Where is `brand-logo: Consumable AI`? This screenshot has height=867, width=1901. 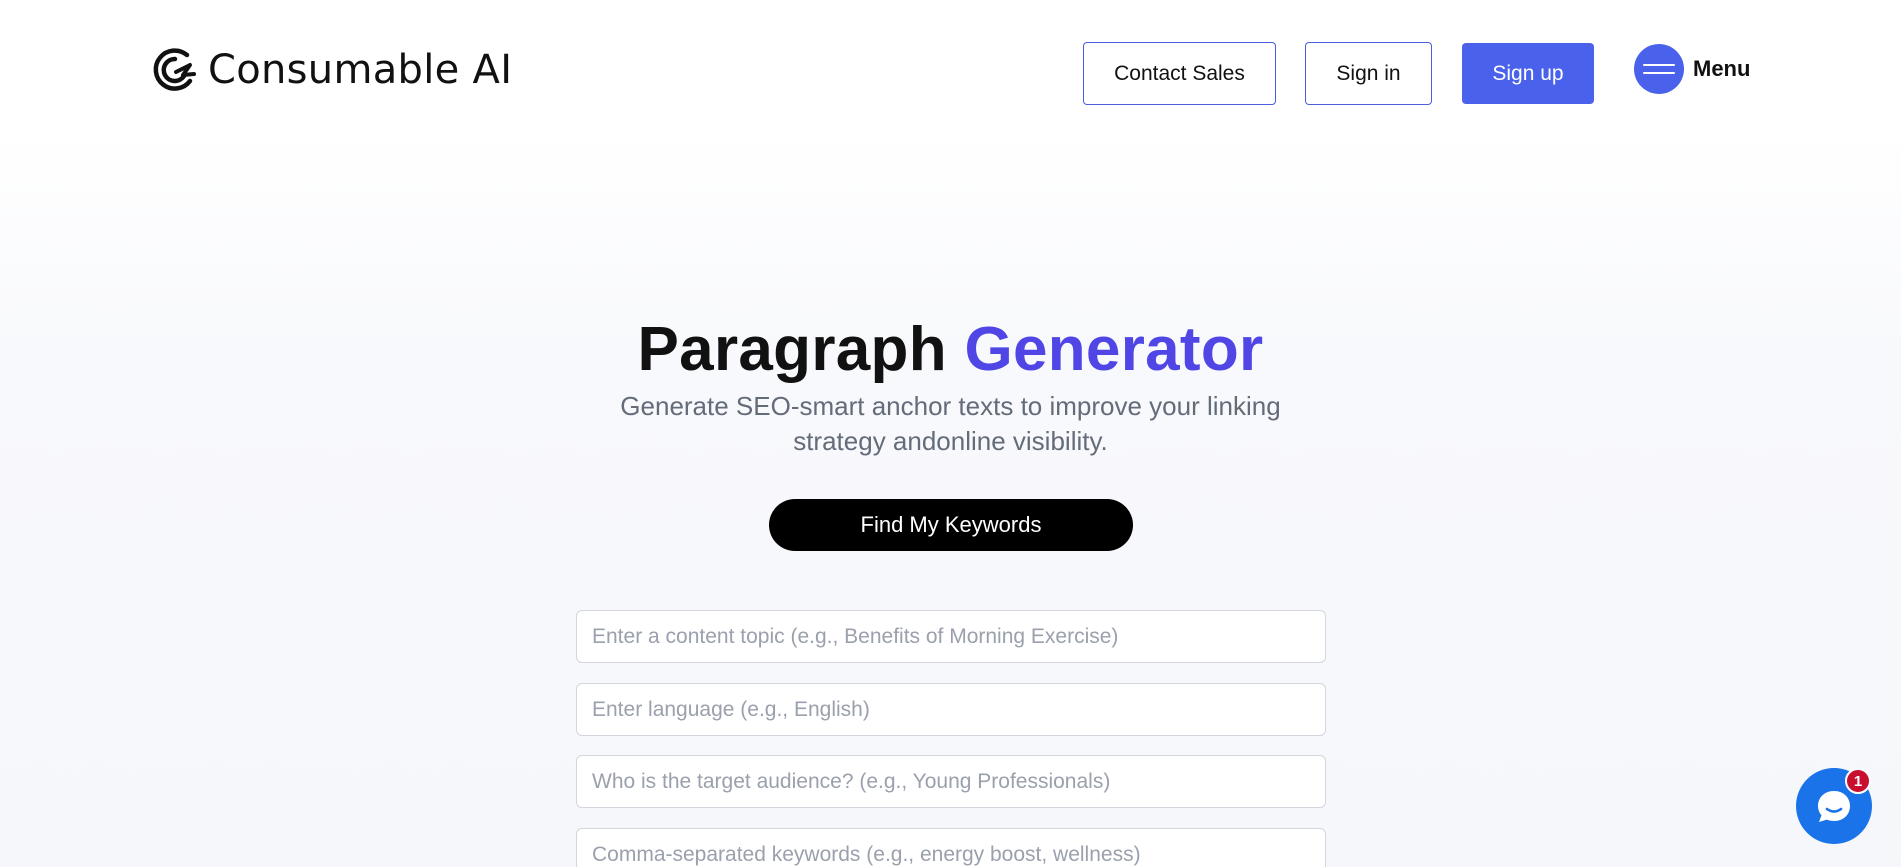
brand-logo: Consumable AI is located at coordinates (331, 70).